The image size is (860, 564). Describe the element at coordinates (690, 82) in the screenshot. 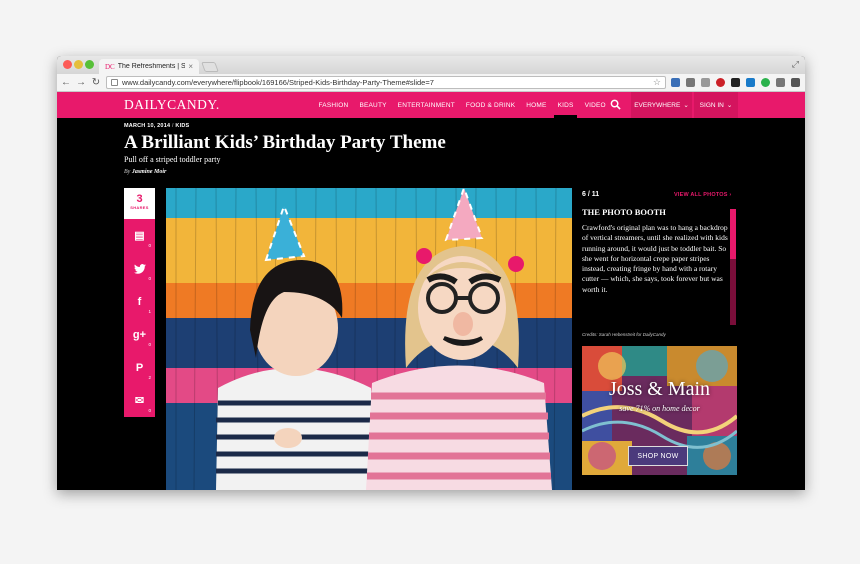

I see `wrench-icon` at that location.